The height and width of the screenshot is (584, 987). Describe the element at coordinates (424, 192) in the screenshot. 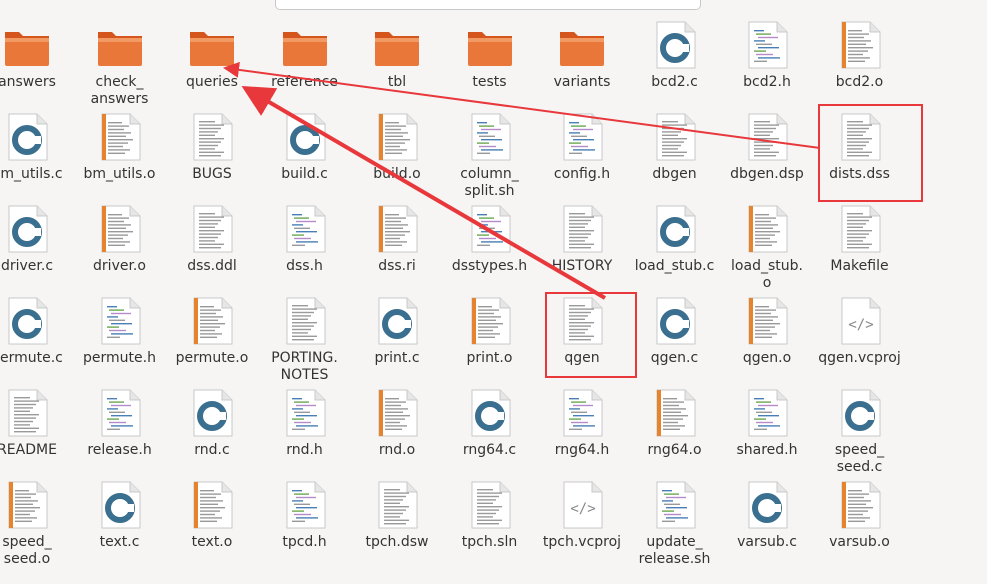

I see `annotation-arrow-qgen-to-queries` at that location.